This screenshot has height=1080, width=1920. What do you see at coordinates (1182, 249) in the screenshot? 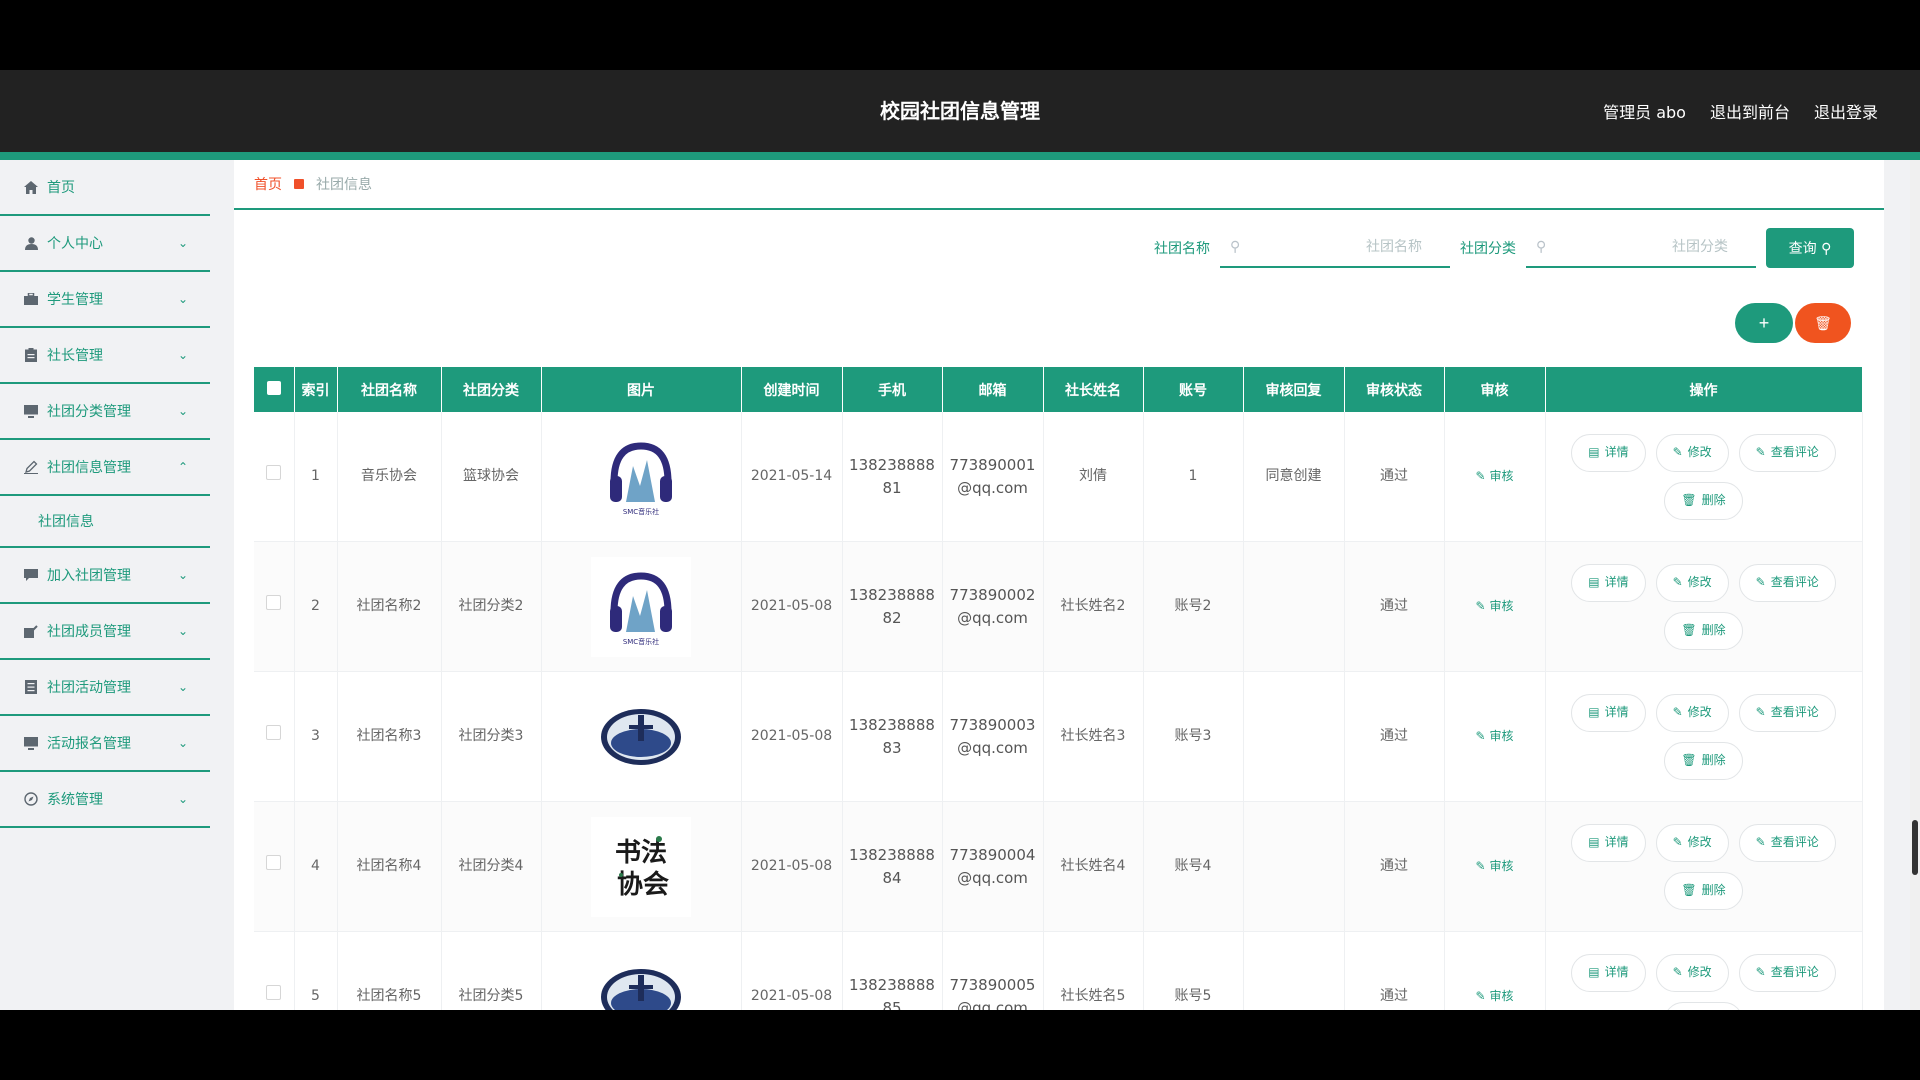
I see `club-name-label: 社团名称` at bounding box center [1182, 249].